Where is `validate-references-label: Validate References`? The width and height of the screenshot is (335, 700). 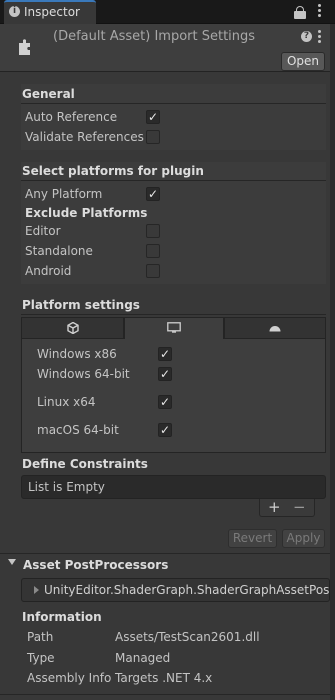 validate-references-label: Validate References is located at coordinates (84, 137).